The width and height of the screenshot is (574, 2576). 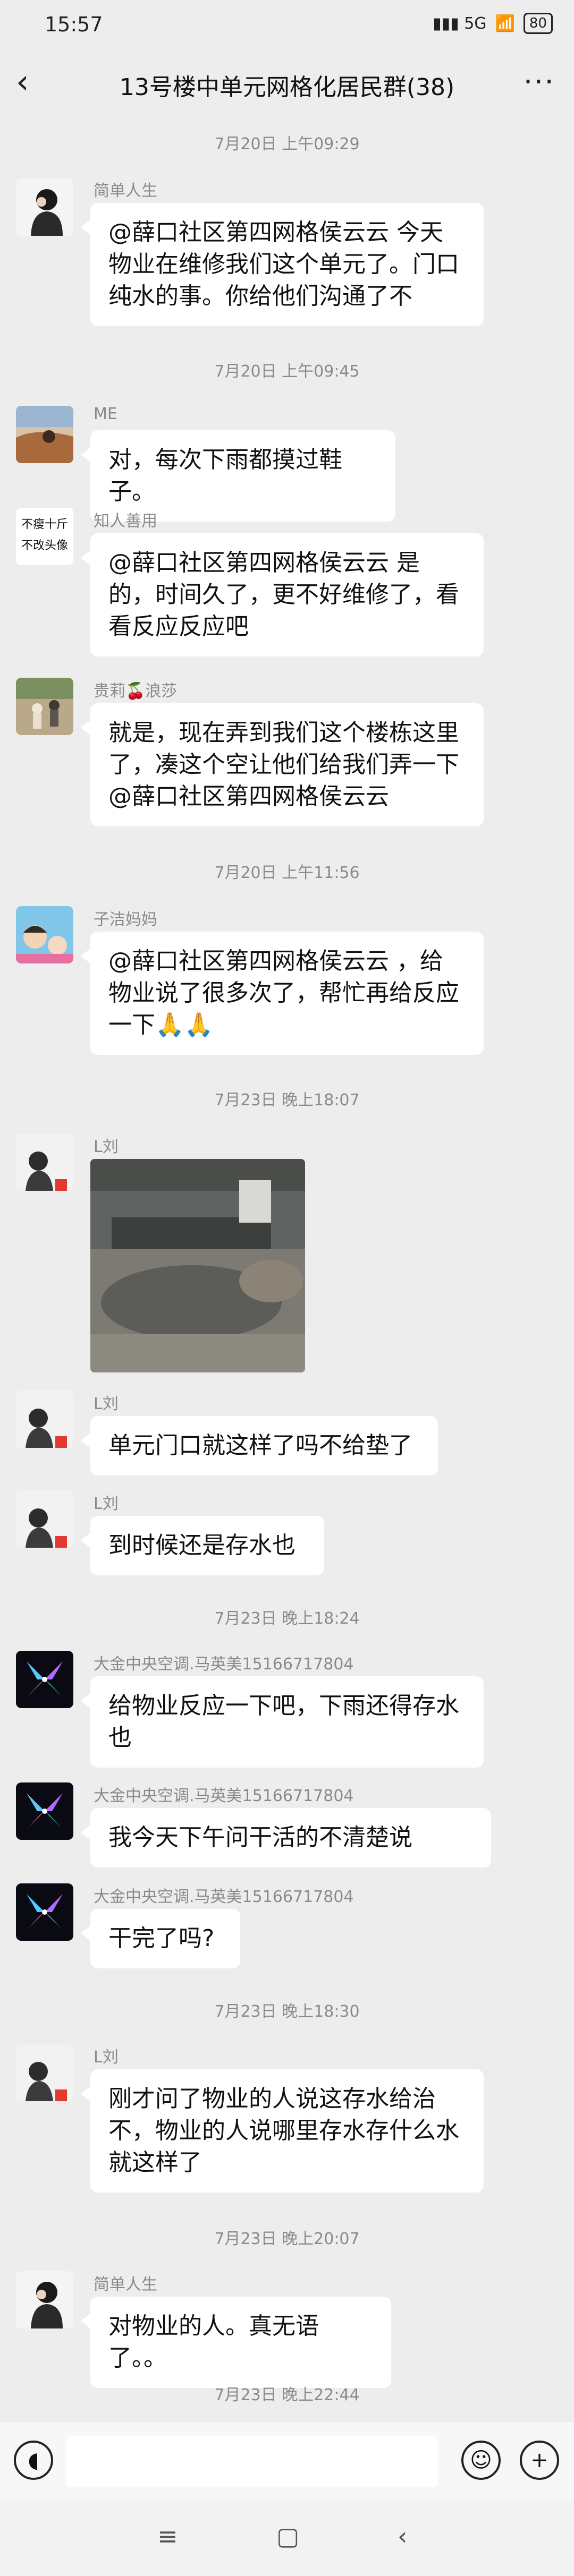 What do you see at coordinates (539, 2460) in the screenshot?
I see `add-icon: +` at bounding box center [539, 2460].